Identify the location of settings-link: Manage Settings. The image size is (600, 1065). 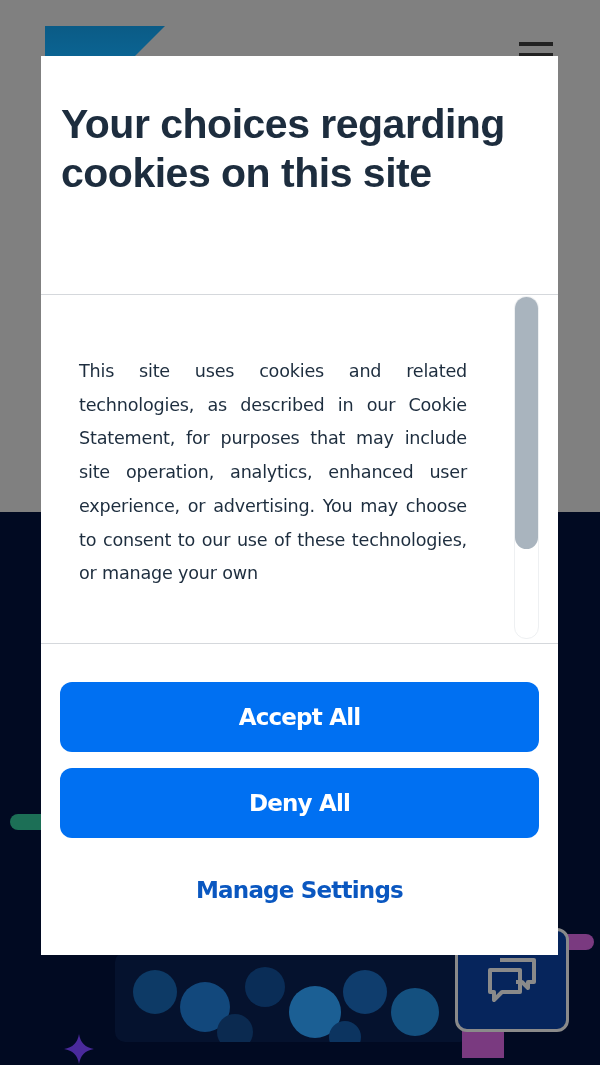
(299, 890).